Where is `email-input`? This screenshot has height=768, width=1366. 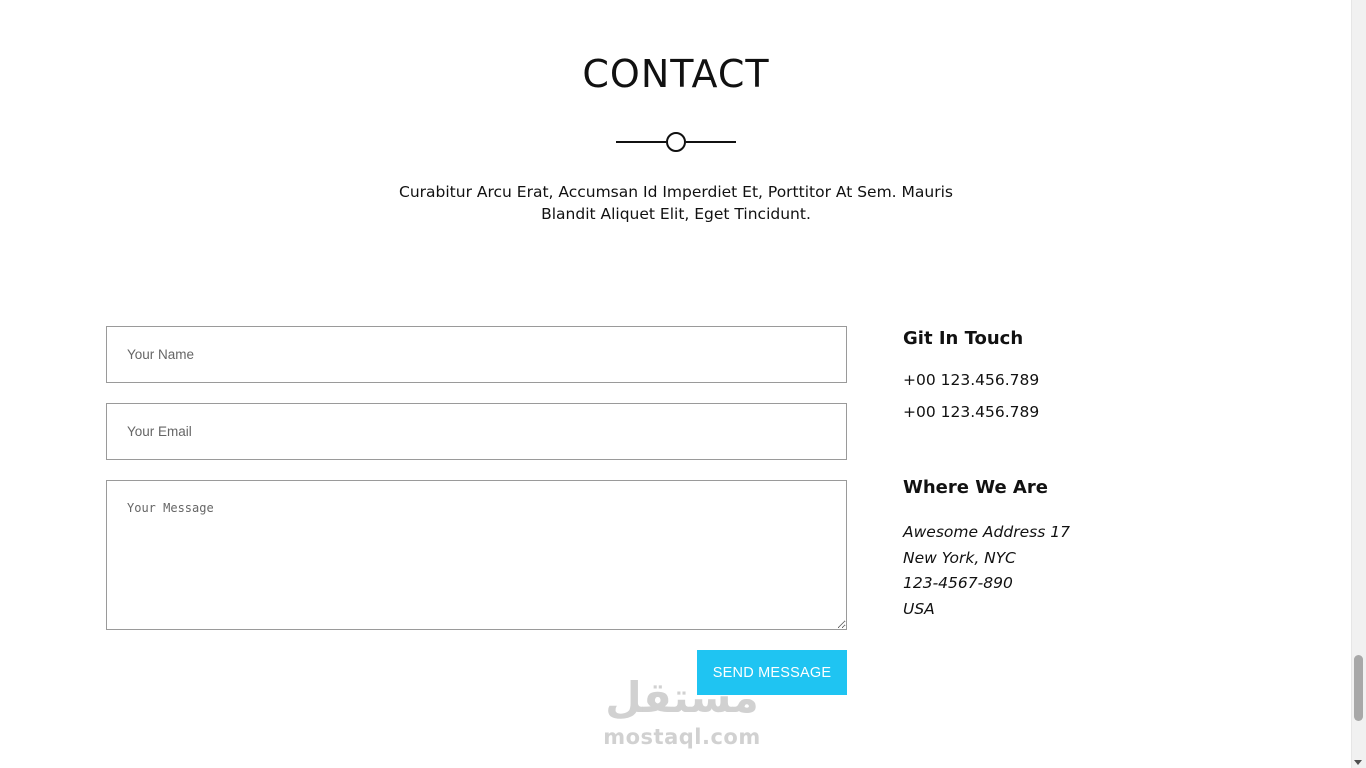 email-input is located at coordinates (476, 431).